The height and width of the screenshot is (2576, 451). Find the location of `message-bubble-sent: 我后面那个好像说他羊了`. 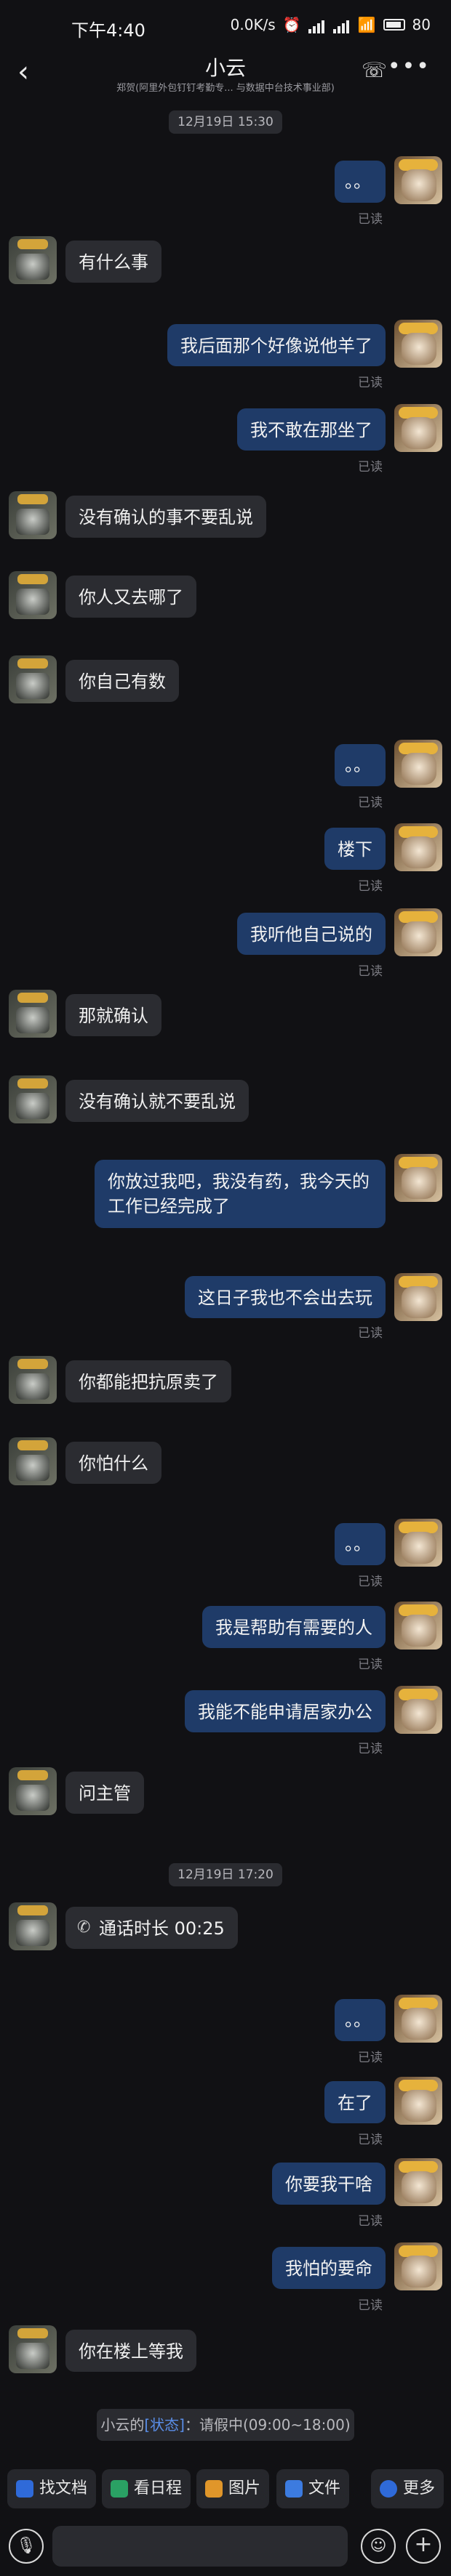

message-bubble-sent: 我后面那个好像说他羊了 is located at coordinates (276, 345).